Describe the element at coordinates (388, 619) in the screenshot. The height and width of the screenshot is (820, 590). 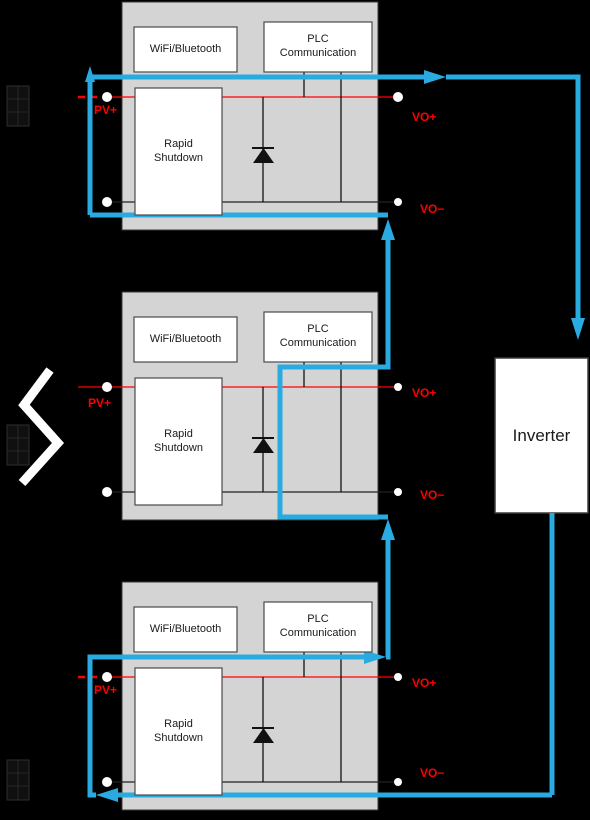
I see `blue-bottom-to-mid-riser` at that location.